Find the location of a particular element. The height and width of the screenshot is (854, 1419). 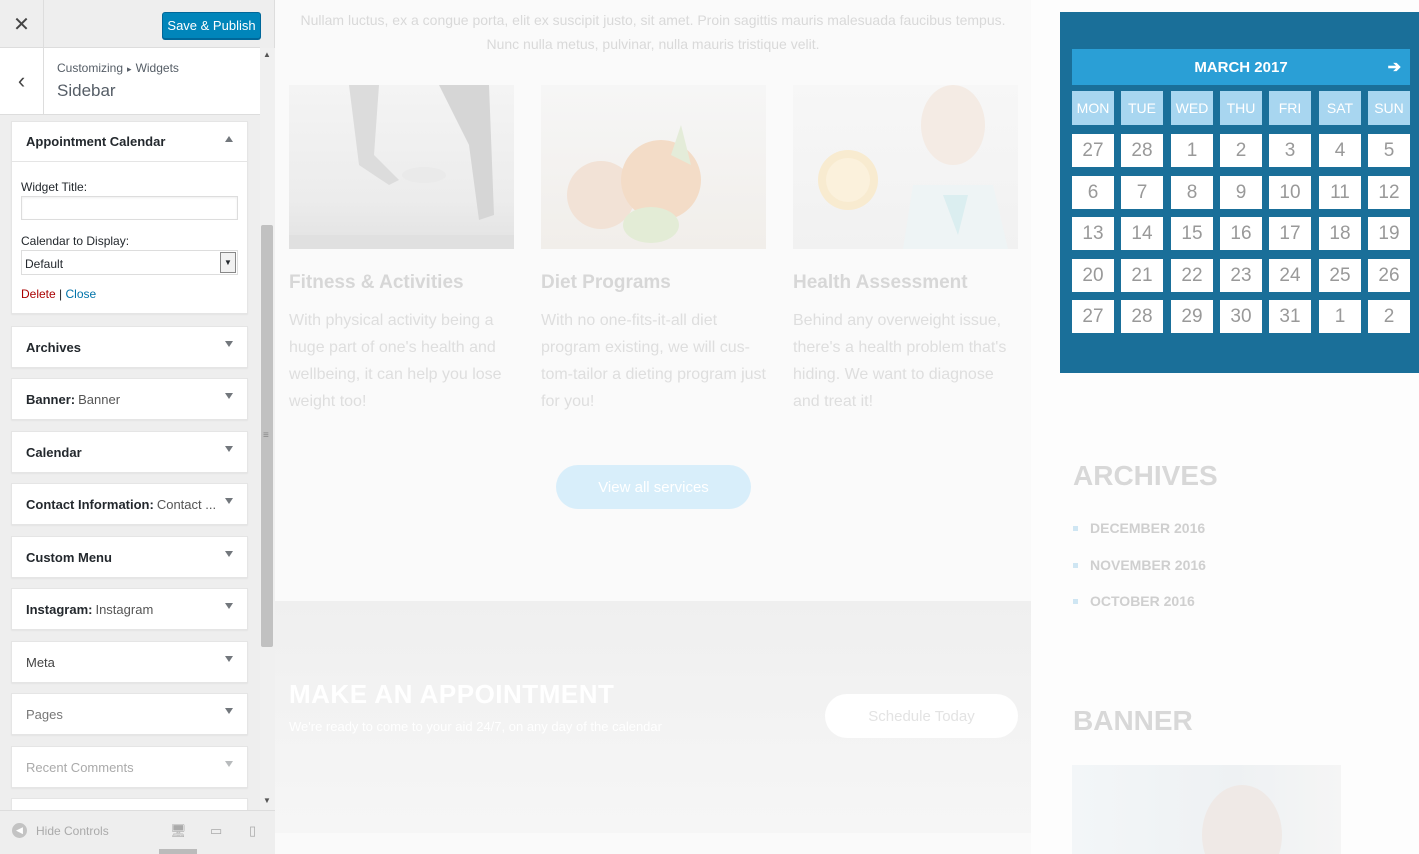

widget-header: Recent Comments is located at coordinates (129, 767).